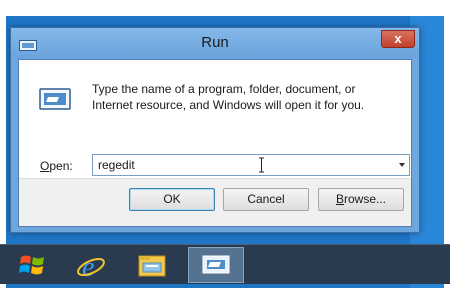  I want to click on title-bar: Run x, so click(215, 43).